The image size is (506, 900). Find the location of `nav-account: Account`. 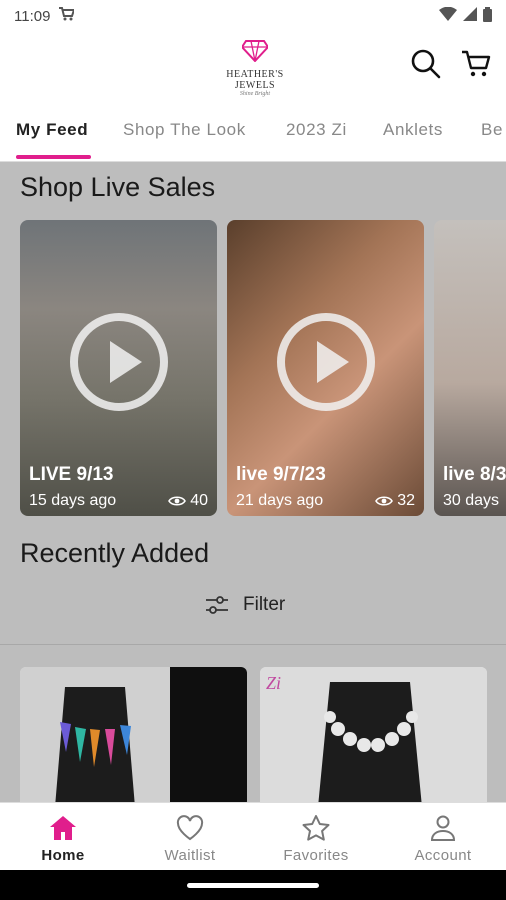

nav-account: Account is located at coordinates (443, 837).